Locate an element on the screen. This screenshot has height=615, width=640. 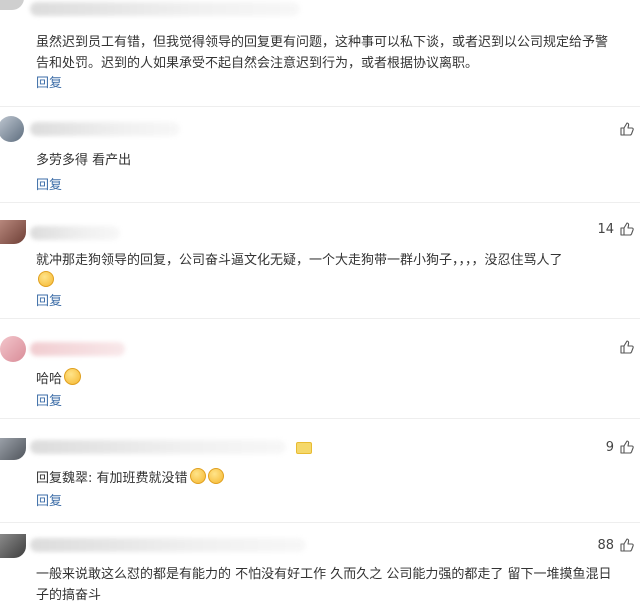
comment-body: 哈哈 is located at coordinates (49, 379).